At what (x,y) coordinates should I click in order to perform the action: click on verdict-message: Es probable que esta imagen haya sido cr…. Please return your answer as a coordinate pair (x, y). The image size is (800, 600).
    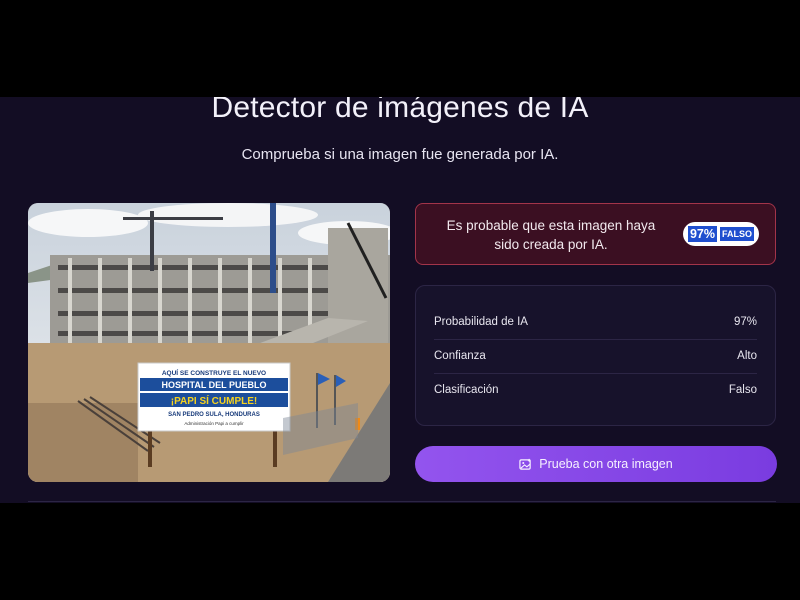
    Looking at the image, I should click on (551, 235).